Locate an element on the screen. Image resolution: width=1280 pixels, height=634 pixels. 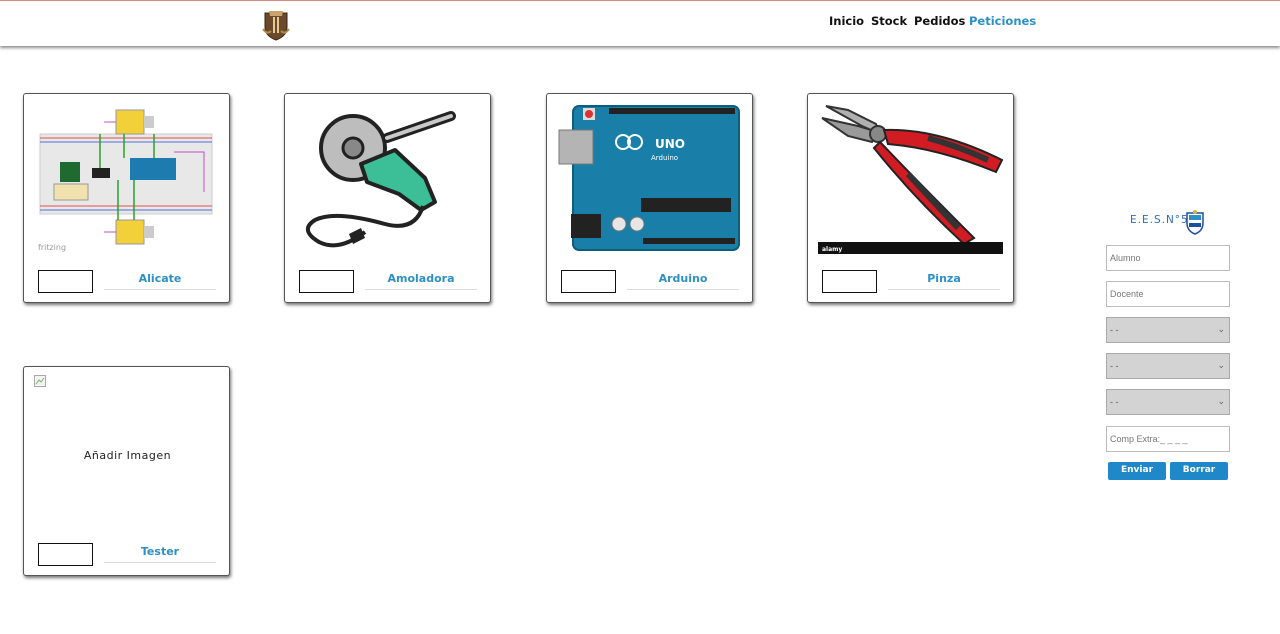
board-label: UNO is located at coordinates (670, 144).